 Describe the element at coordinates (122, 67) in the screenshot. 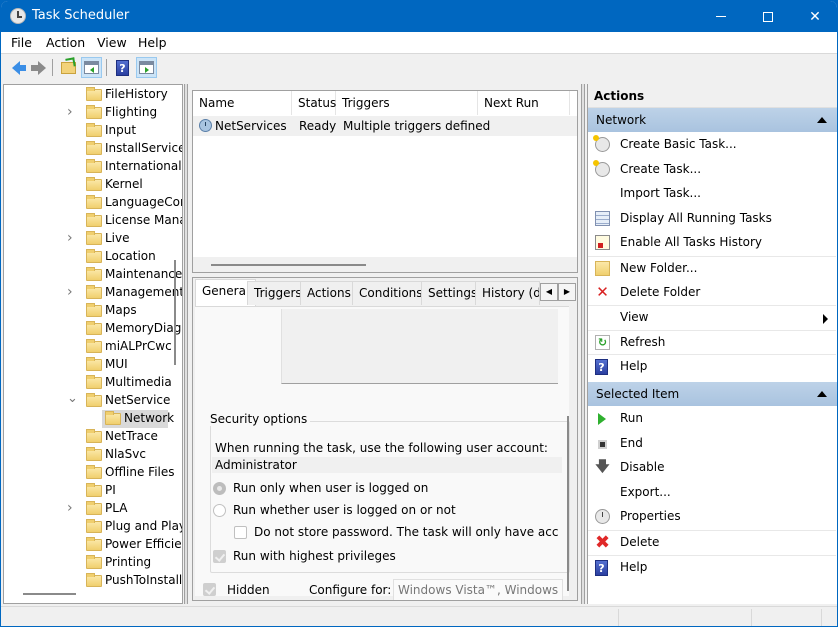

I see `help-button: ?` at that location.